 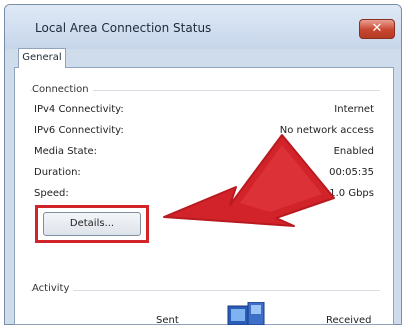 I want to click on activity-heading: Activity, so click(x=53, y=288).